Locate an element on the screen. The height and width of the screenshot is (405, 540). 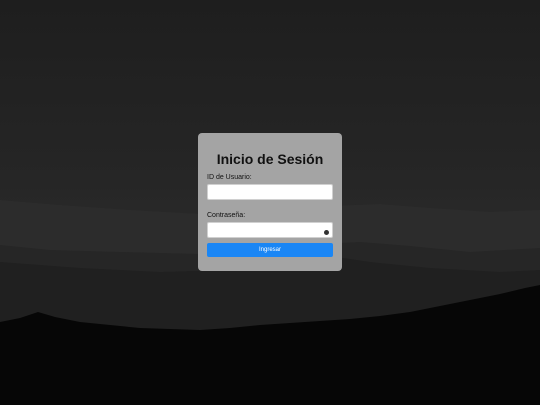
password-input is located at coordinates (270, 230).